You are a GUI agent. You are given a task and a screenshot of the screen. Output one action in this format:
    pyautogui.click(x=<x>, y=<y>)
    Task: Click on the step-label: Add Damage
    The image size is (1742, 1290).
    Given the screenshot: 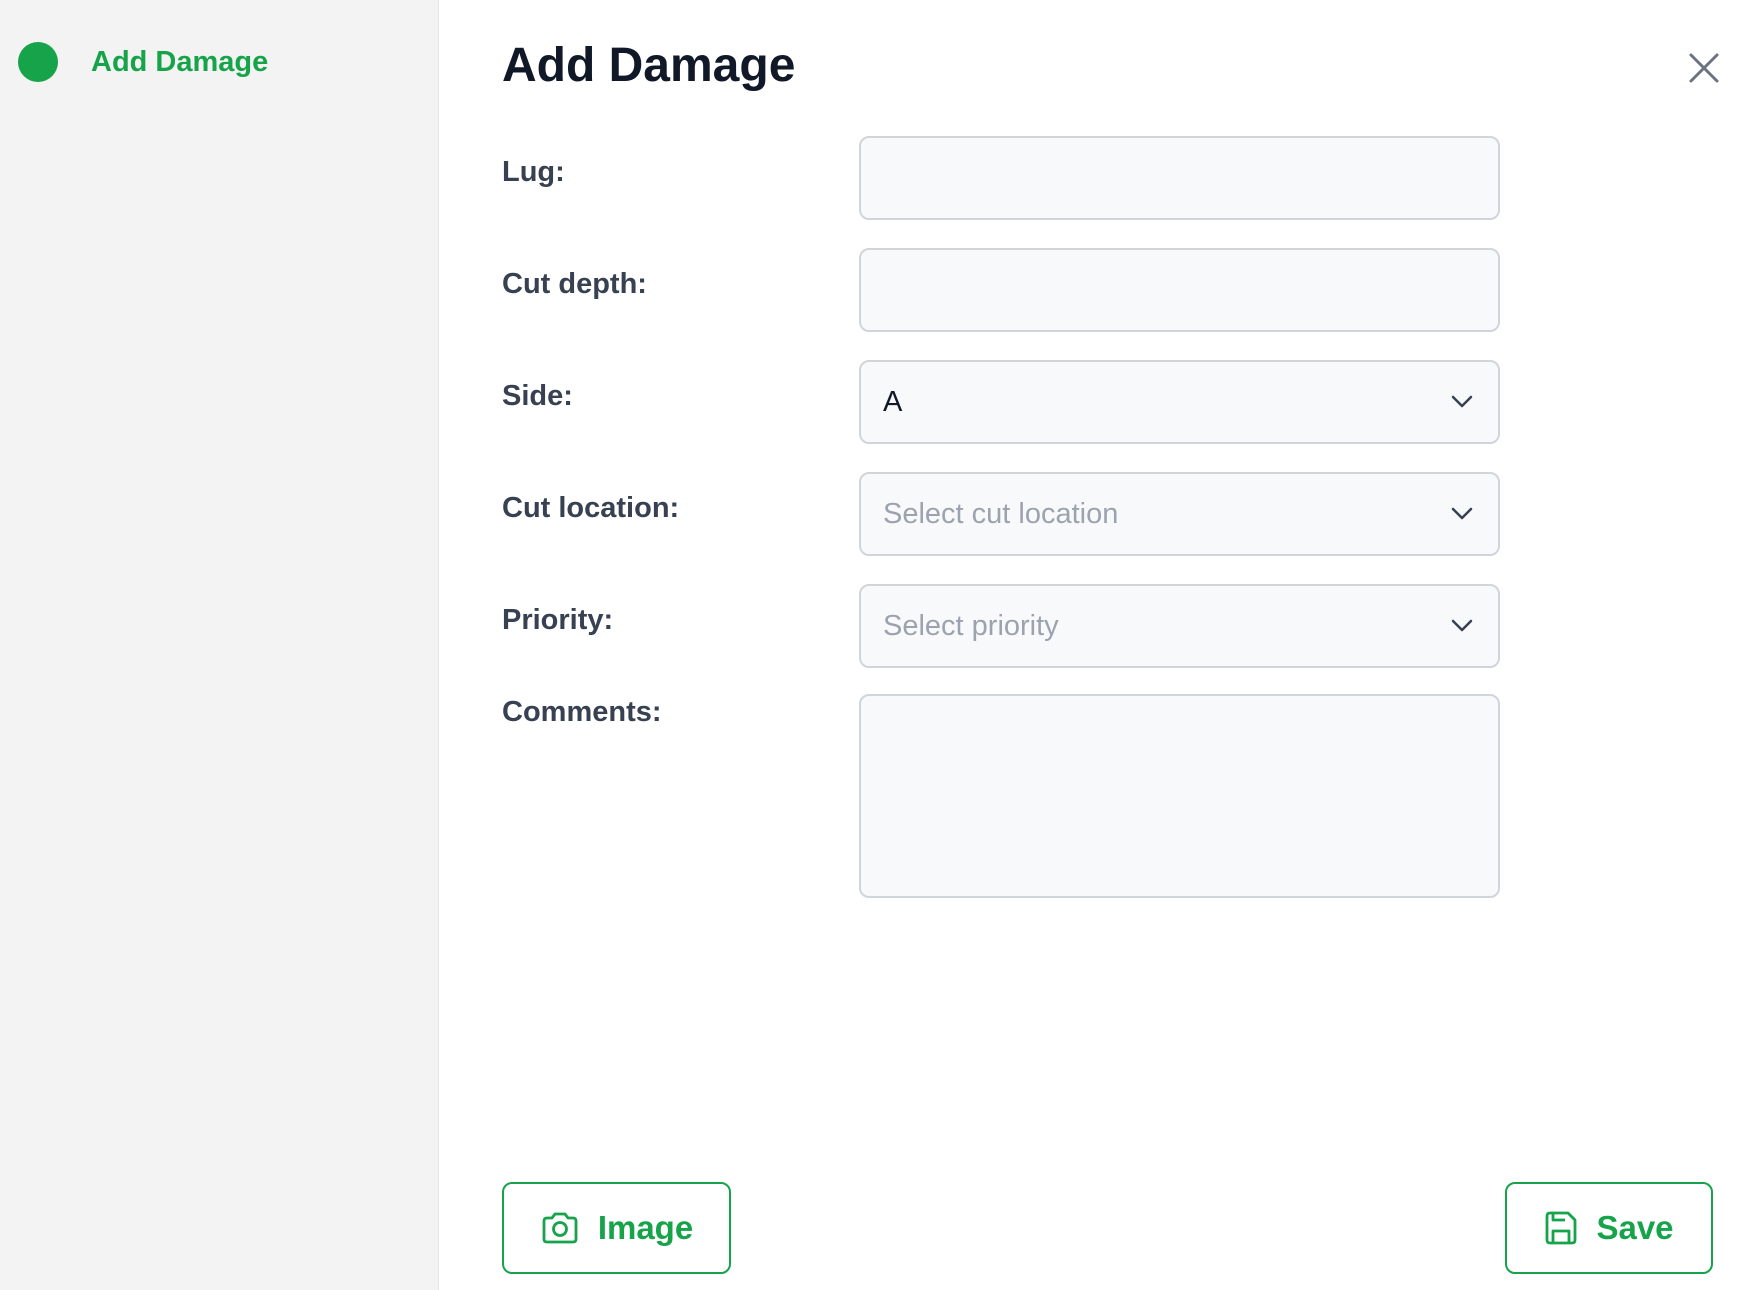 What is the action you would take?
    pyautogui.click(x=180, y=61)
    